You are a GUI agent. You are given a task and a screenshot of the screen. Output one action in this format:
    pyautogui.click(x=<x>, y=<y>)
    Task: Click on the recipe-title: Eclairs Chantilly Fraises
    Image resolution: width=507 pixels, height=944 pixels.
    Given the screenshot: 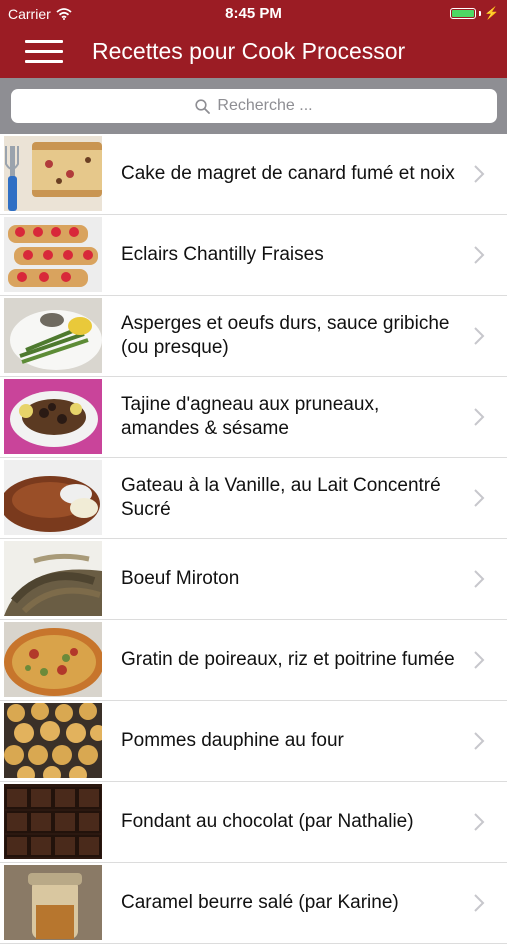 What is the action you would take?
    pyautogui.click(x=222, y=254)
    